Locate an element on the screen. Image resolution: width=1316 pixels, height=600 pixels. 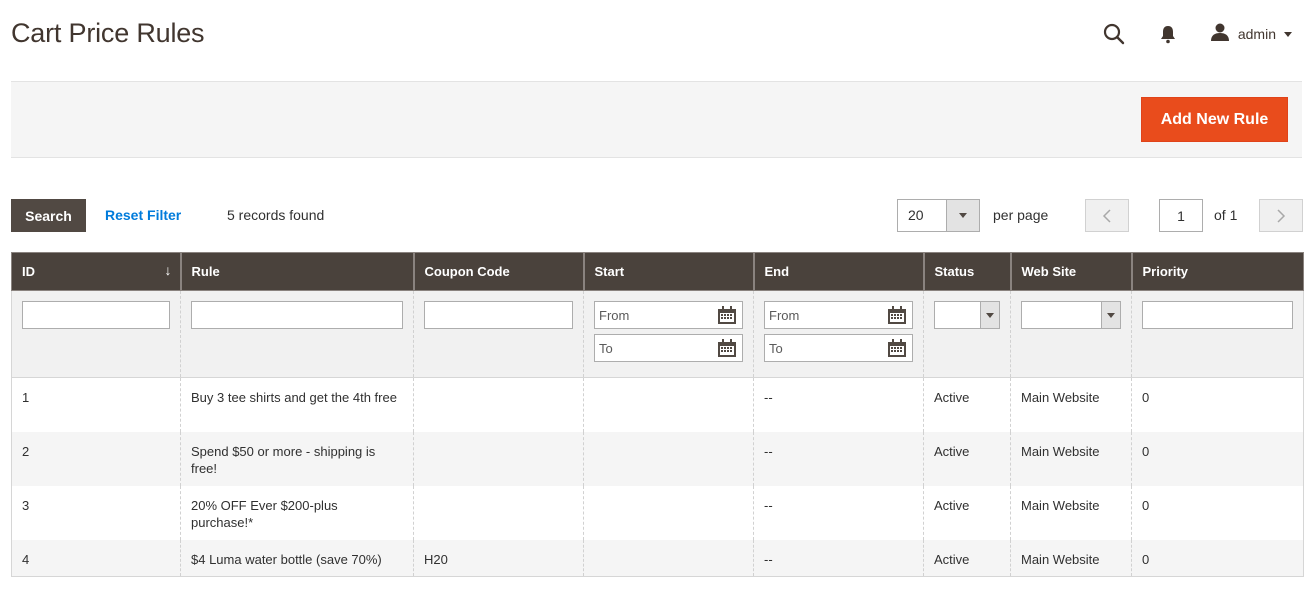
filter-start-from is located at coordinates (668, 315).